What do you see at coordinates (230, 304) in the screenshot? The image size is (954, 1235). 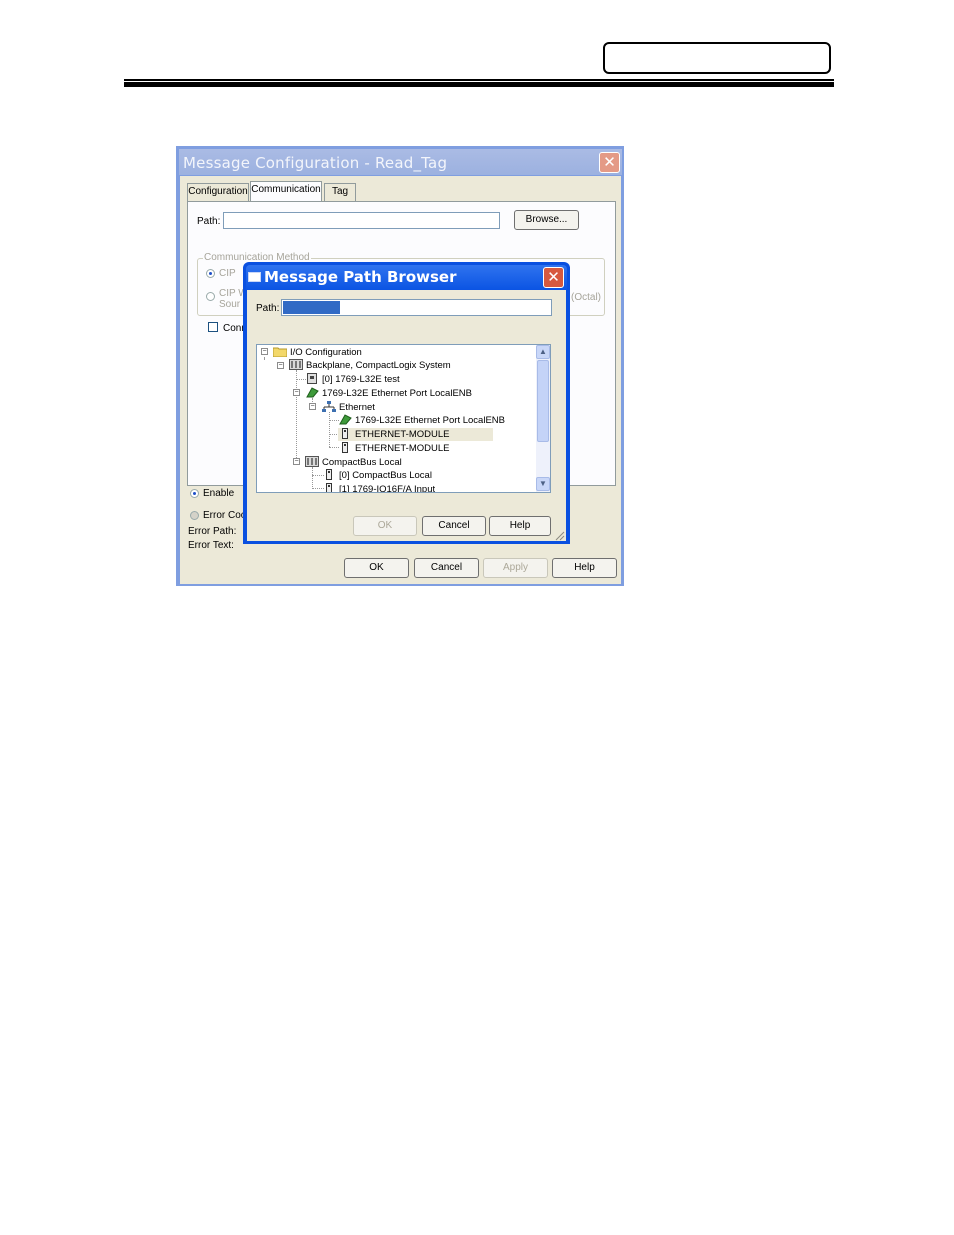 I see `source-label: Sour` at bounding box center [230, 304].